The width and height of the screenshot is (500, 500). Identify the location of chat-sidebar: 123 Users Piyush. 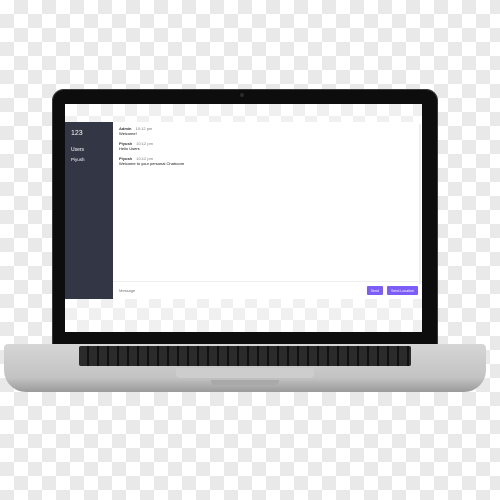
(89, 210).